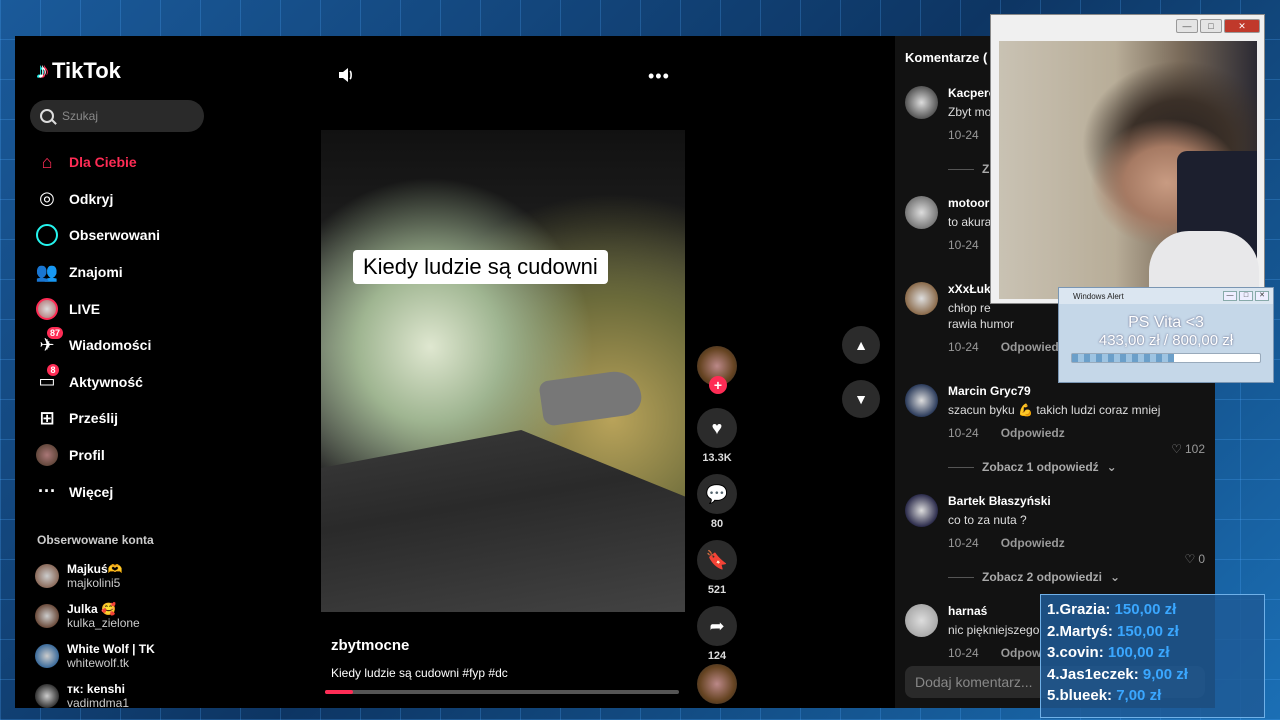  What do you see at coordinates (1021, 653) in the screenshot?
I see `reply-button: Odpow` at bounding box center [1021, 653].